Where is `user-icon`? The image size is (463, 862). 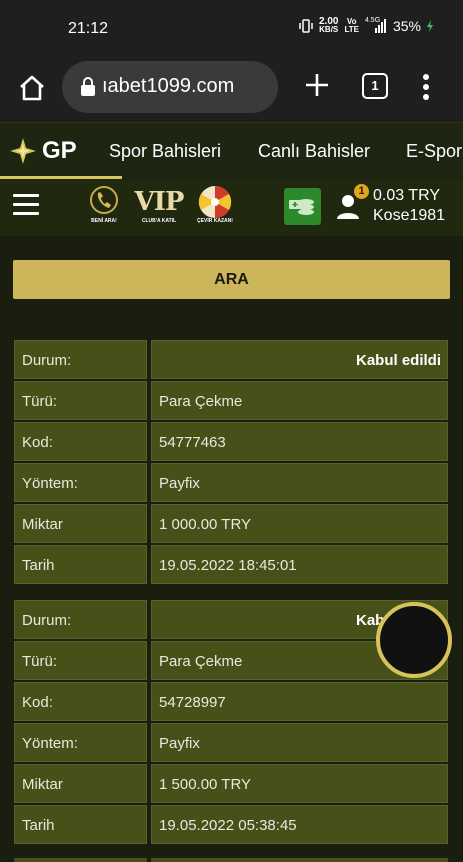
user-icon is located at coordinates (348, 207).